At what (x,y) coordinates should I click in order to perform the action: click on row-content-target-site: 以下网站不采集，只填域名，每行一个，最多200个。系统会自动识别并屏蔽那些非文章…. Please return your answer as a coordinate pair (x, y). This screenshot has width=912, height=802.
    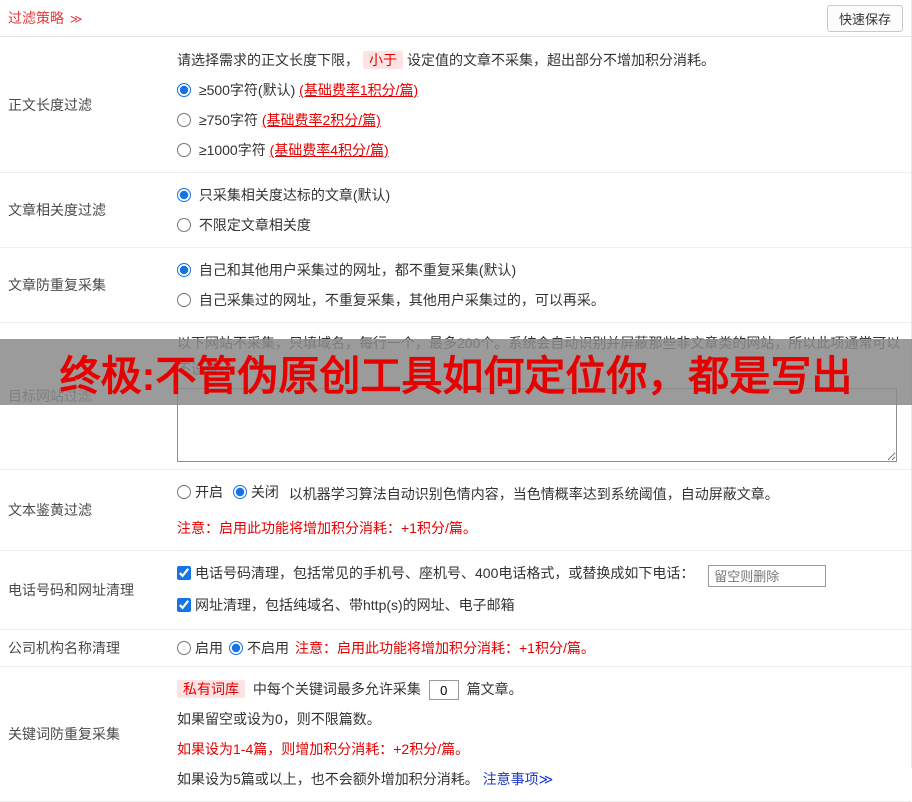
    Looking at the image, I should click on (544, 396).